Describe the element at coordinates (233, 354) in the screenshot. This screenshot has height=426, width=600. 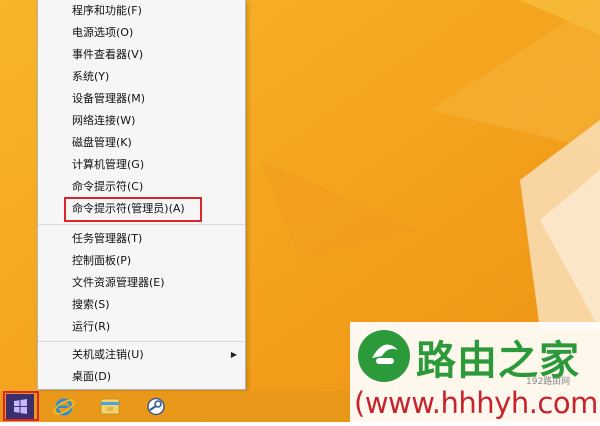
I see `submenu-arrow-icon: ▶` at that location.